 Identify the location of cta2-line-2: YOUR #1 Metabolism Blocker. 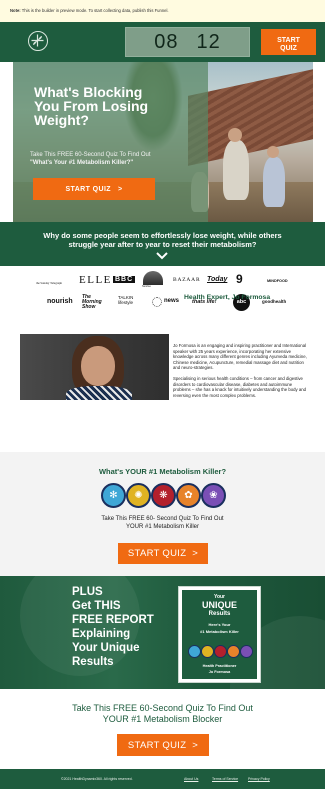
(162, 719).